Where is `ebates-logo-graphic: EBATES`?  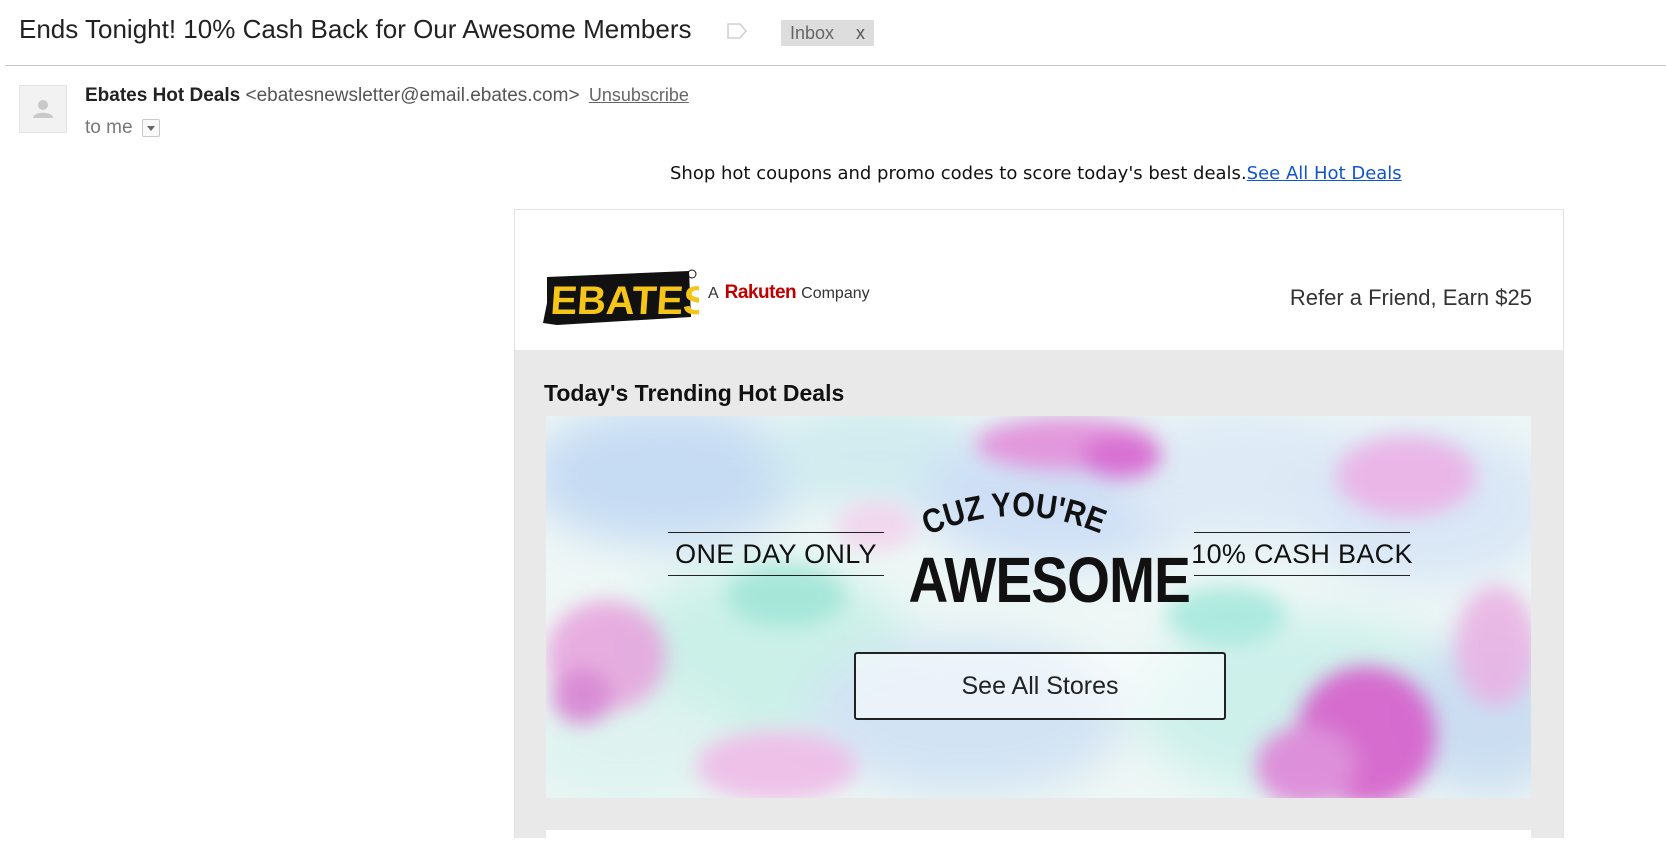
ebates-logo-graphic: EBATES is located at coordinates (627, 297).